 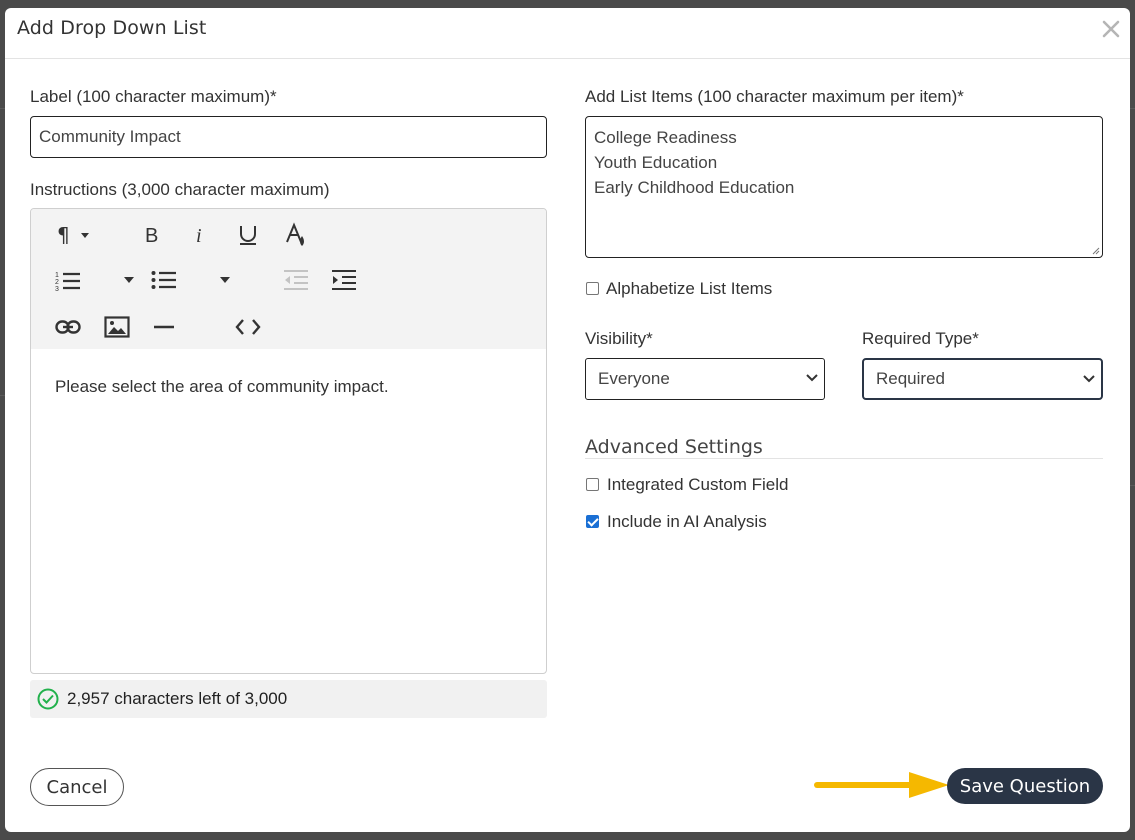 I want to click on close-icon, so click(x=1111, y=29).